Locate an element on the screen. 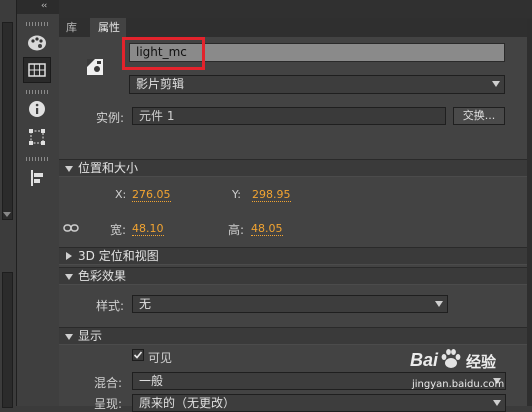  height-value: 48.05 is located at coordinates (267, 229).